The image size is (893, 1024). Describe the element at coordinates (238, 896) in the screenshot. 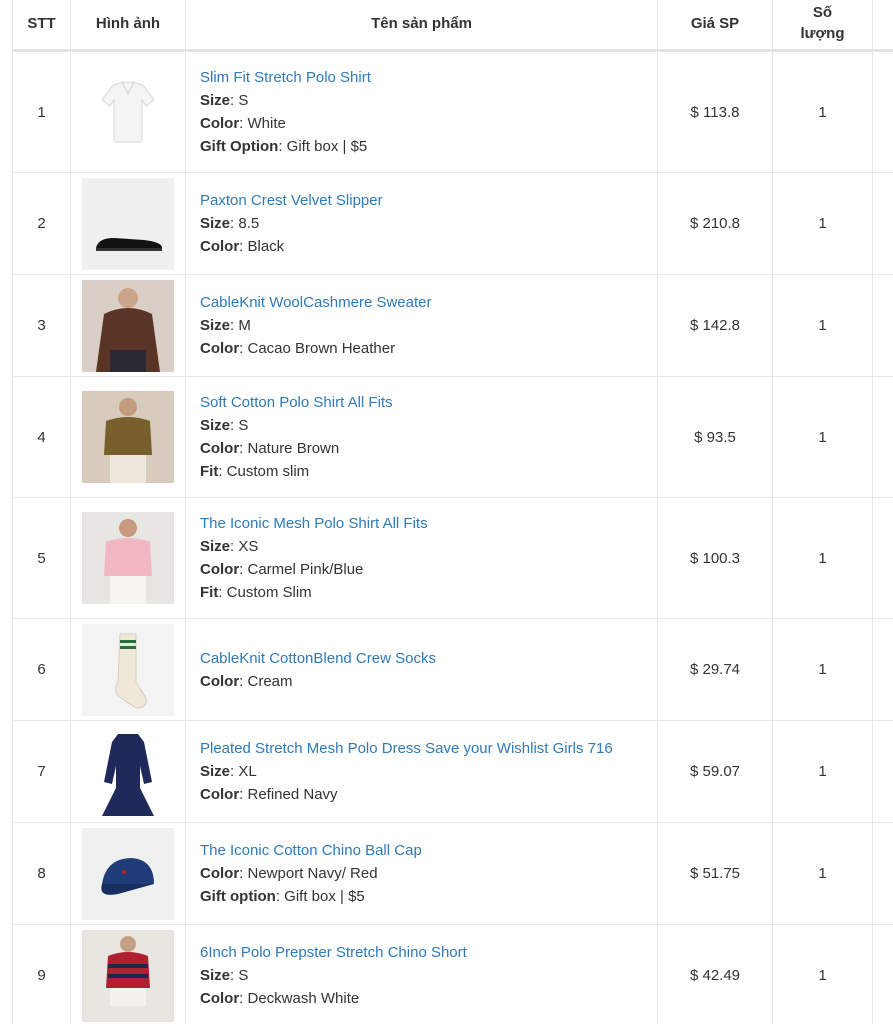

I see `attribute-label: Gift option` at that location.